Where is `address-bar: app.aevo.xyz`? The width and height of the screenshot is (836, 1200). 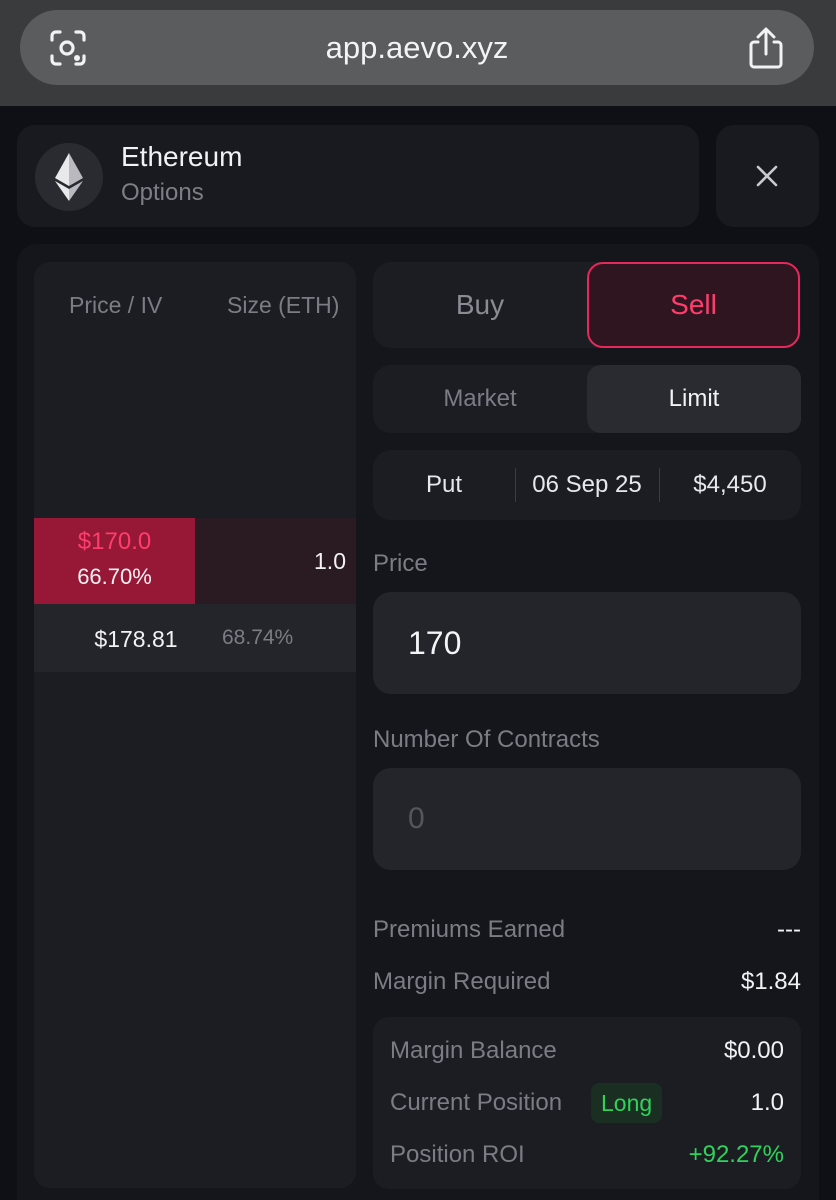
address-bar: app.aevo.xyz is located at coordinates (417, 47).